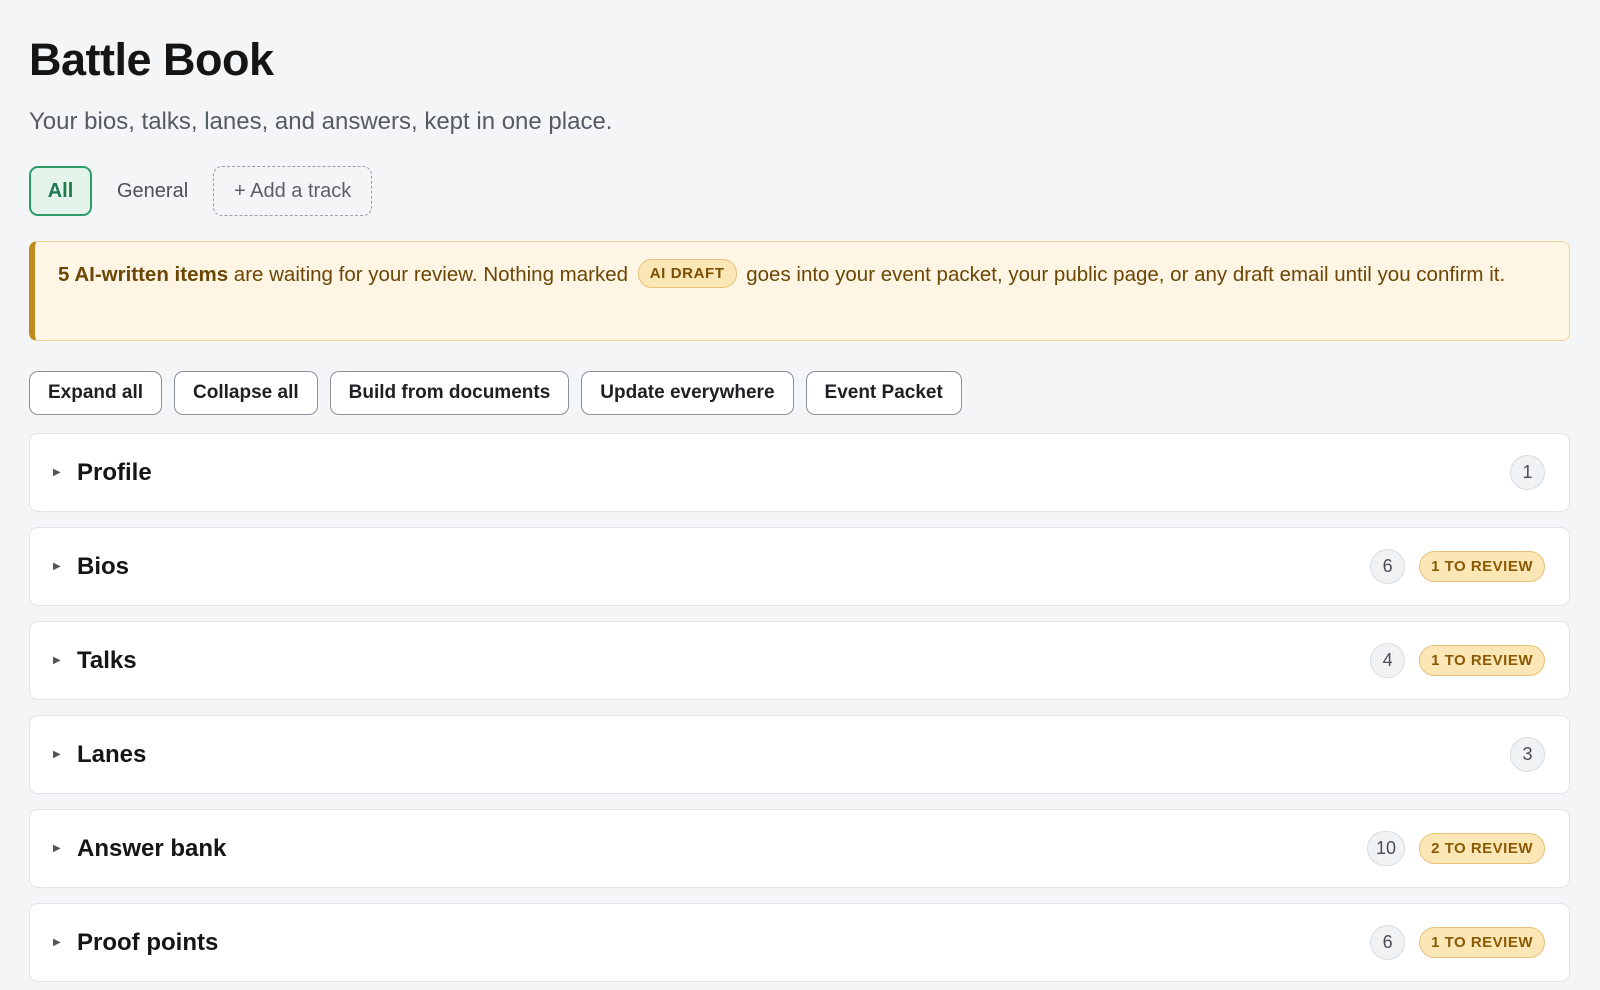 The width and height of the screenshot is (1600, 990). I want to click on section-title: Bios, so click(103, 566).